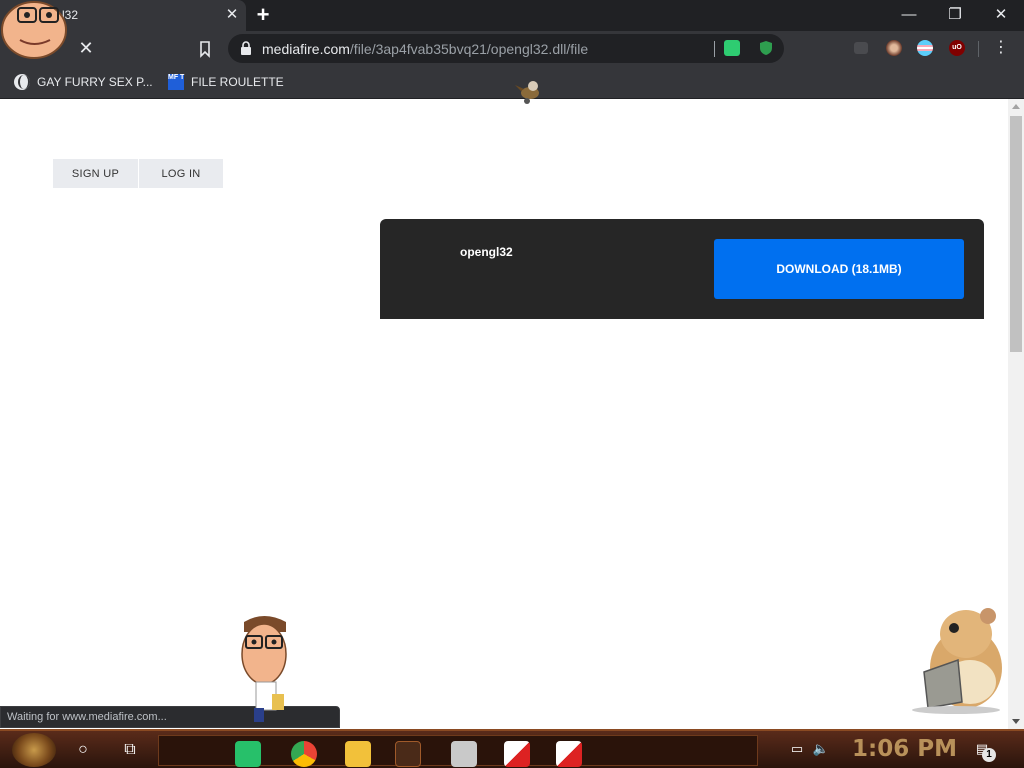 The width and height of the screenshot is (1024, 768). What do you see at coordinates (1016, 234) in the screenshot?
I see `scrollbar-thumb` at bounding box center [1016, 234].